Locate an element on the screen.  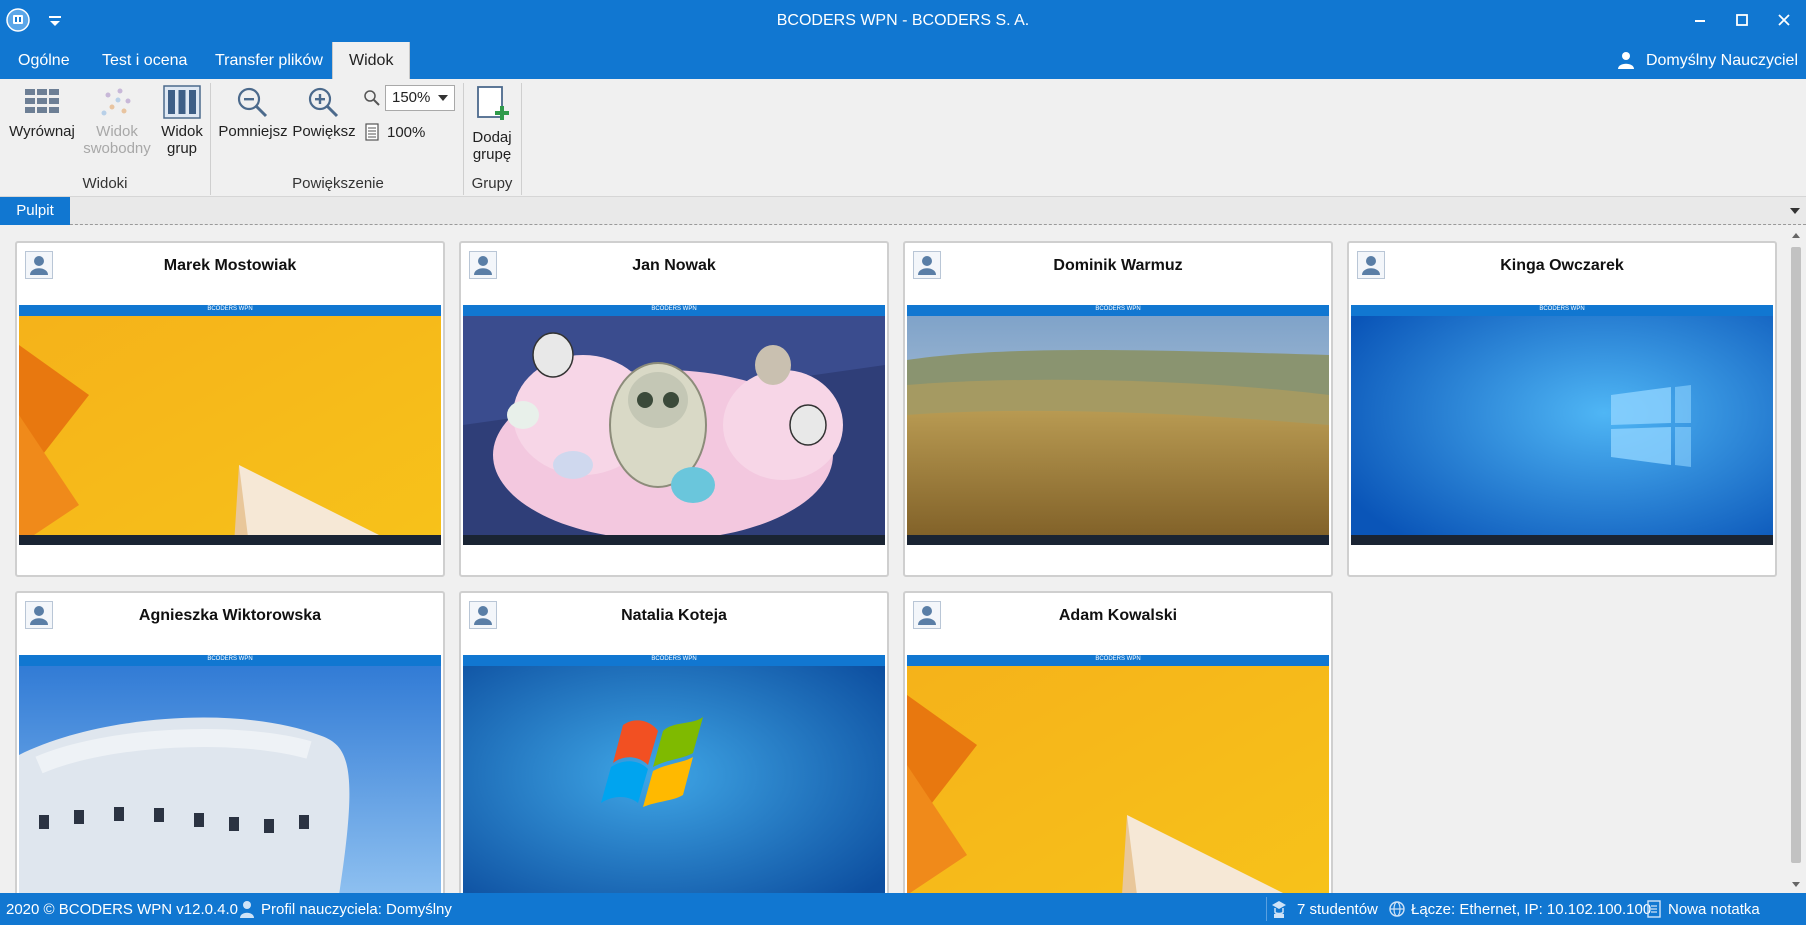
tab-desktop: Pulpit is located at coordinates (35, 211).